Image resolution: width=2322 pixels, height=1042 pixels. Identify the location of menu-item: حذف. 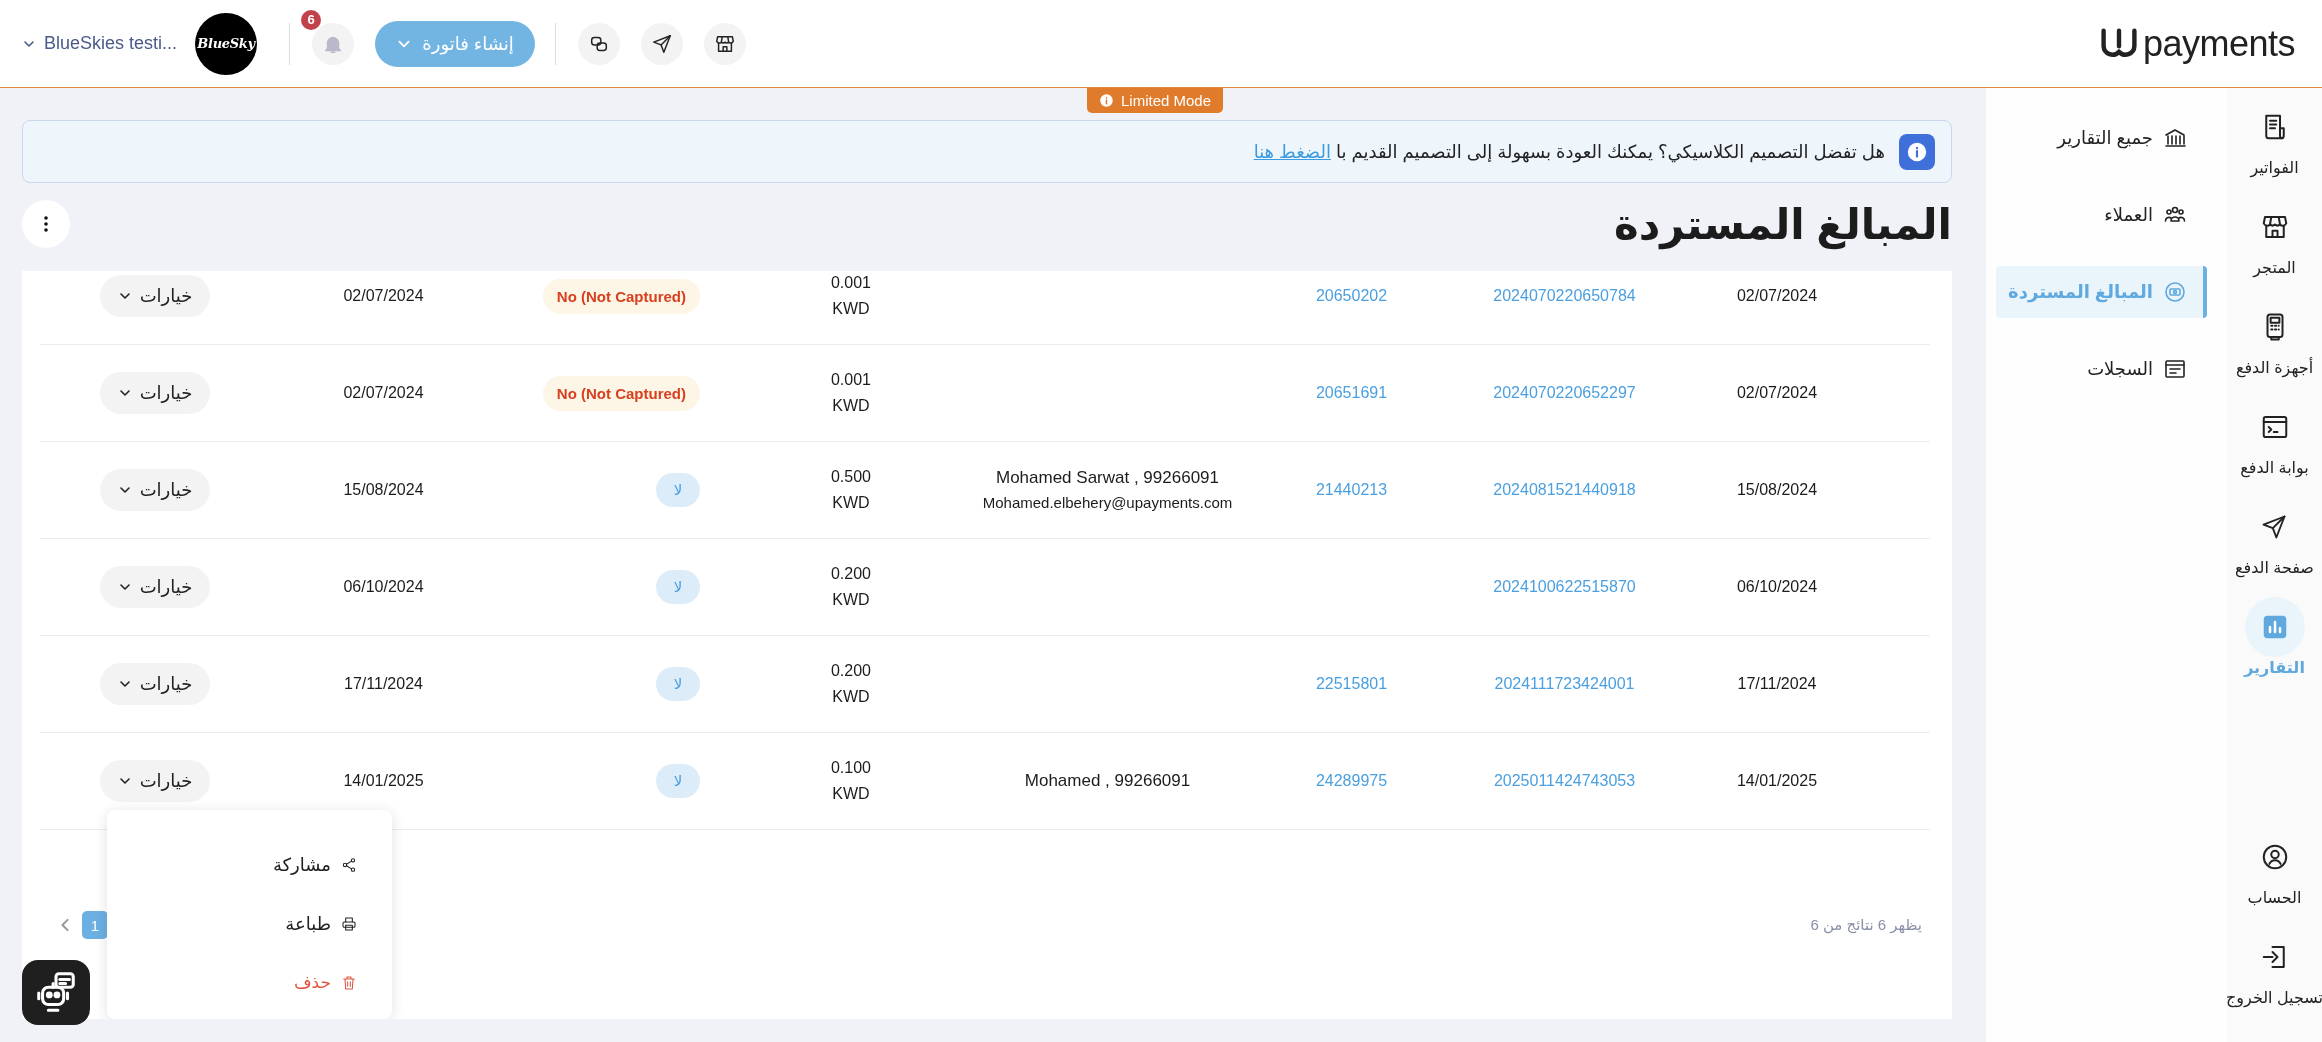
(249, 982).